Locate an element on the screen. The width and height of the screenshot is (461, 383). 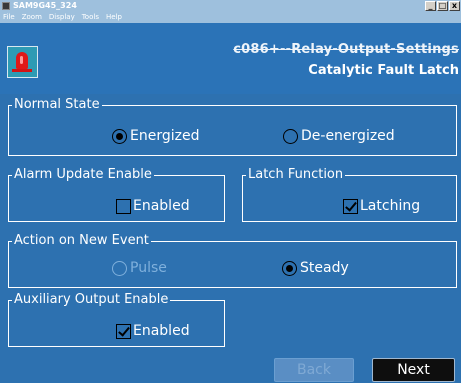
pulse-radio is located at coordinates (119, 268).